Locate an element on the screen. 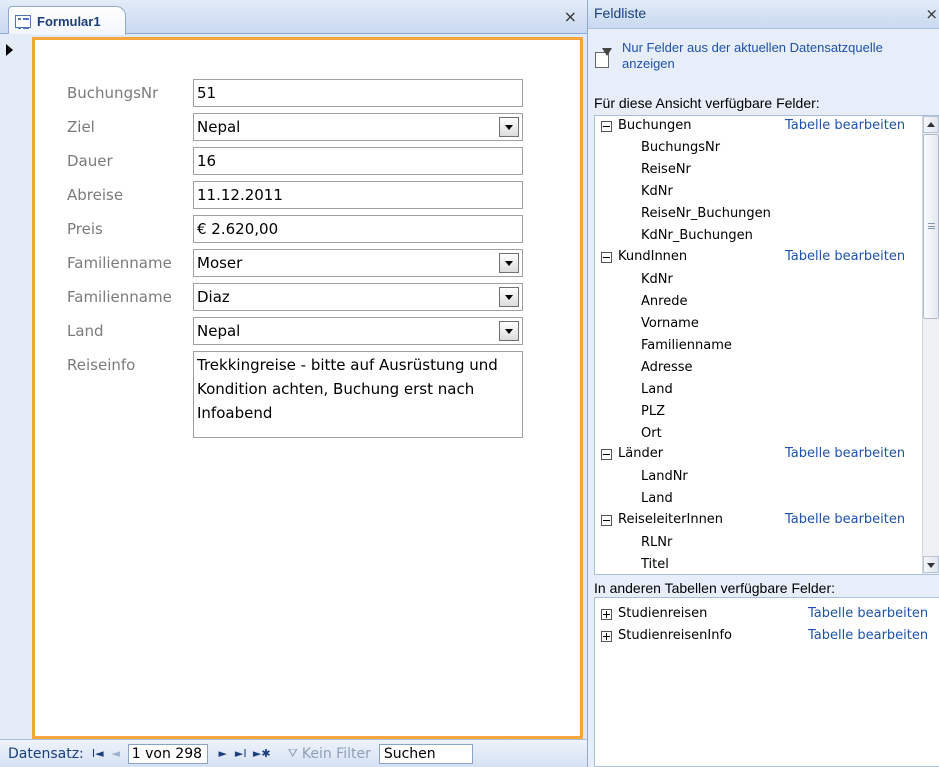 This screenshot has width=939, height=767. filter-toggle-button: ⛛ Kein Filter is located at coordinates (329, 754).